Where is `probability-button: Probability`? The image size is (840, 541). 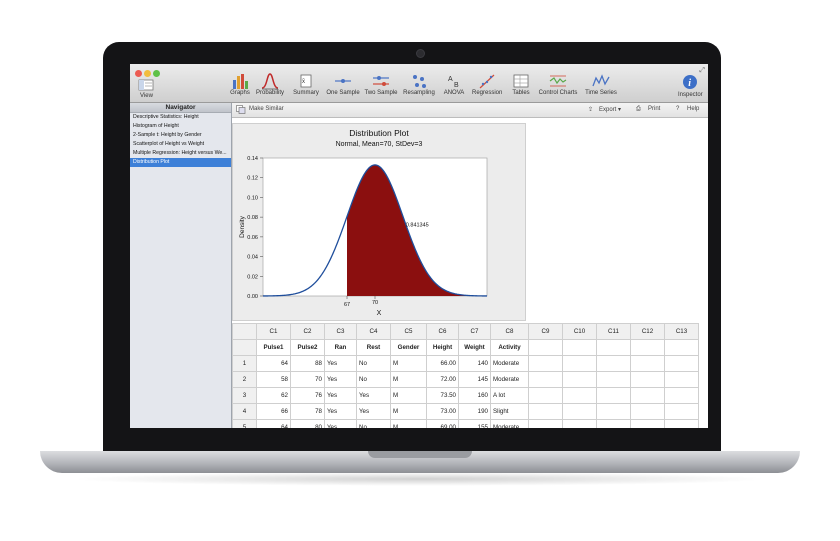 probability-button: Probability is located at coordinates (270, 86).